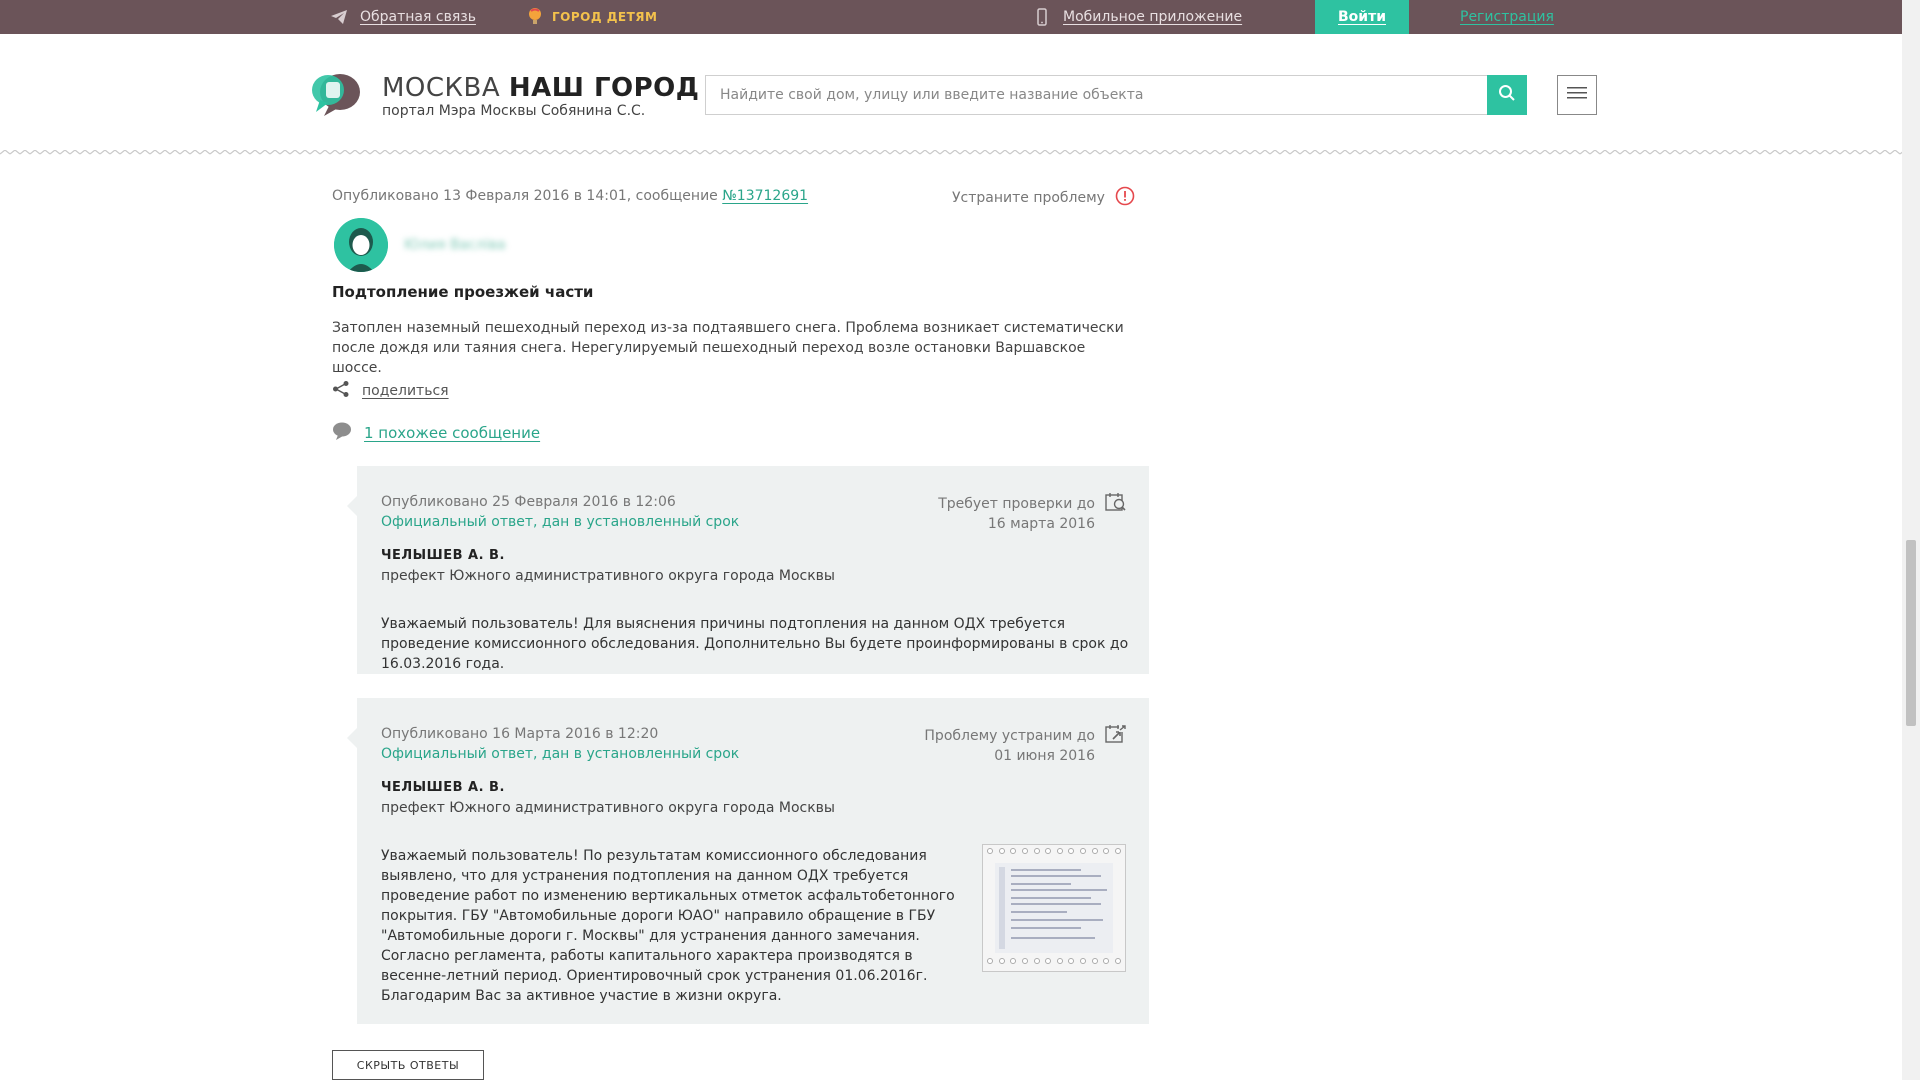 This screenshot has height=1080, width=1920. What do you see at coordinates (336, 97) in the screenshot?
I see `speech-bubbles-logo-icon` at bounding box center [336, 97].